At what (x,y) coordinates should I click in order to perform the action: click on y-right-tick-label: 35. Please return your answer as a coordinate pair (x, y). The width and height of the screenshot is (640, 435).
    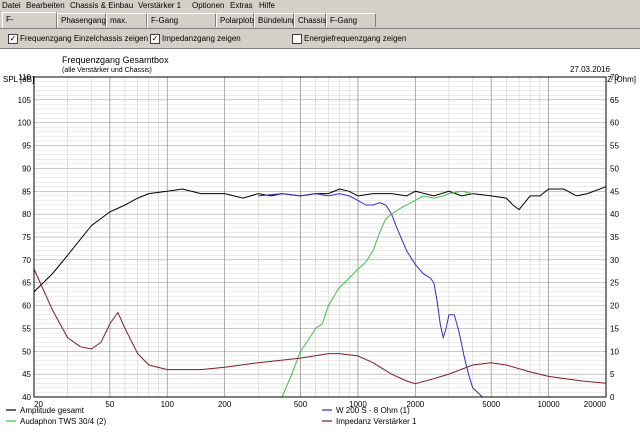
    Looking at the image, I should click on (614, 237).